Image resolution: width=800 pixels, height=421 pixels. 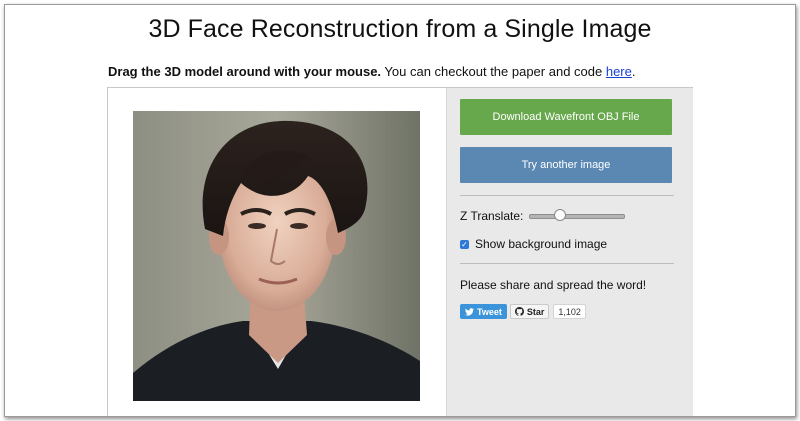 What do you see at coordinates (535, 311) in the screenshot?
I see `star-label: Star` at bounding box center [535, 311].